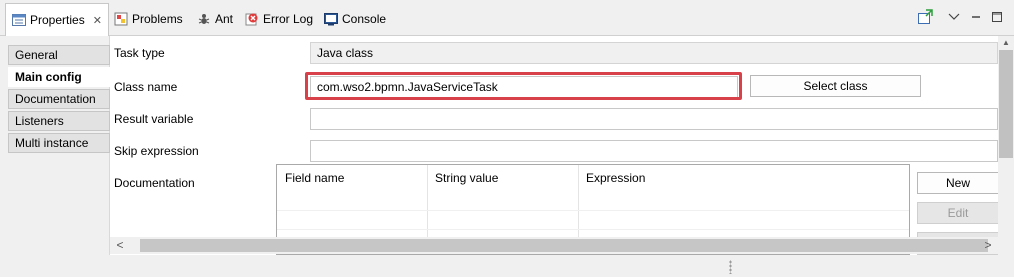 This screenshot has height=277, width=1014. I want to click on tab-properties: Properties ✕, so click(57, 19).